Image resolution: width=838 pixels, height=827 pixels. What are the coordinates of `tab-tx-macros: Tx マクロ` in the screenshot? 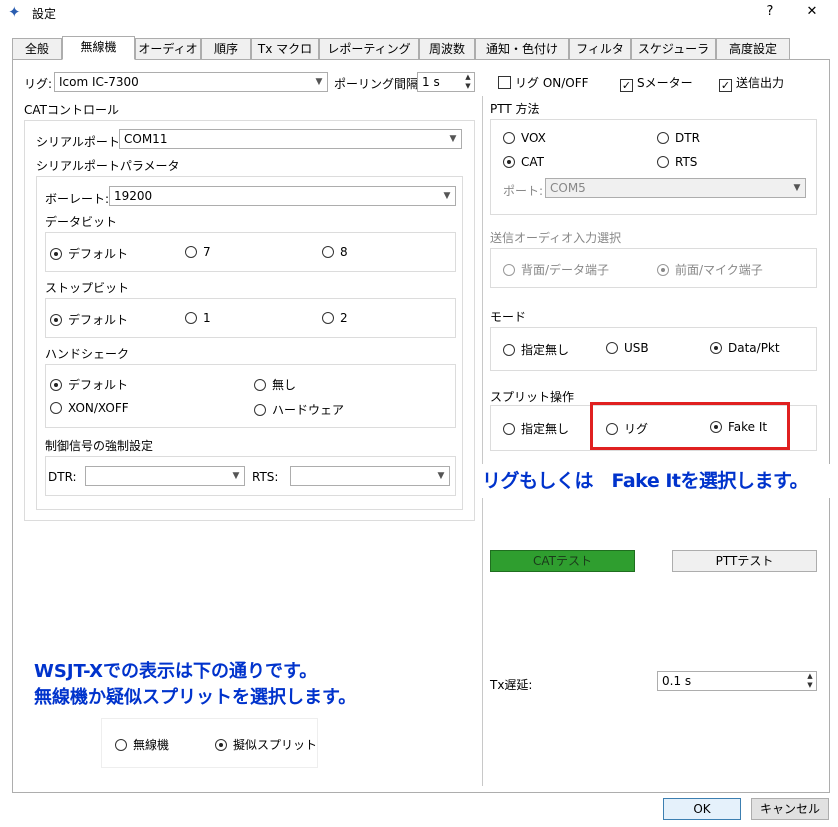 It's located at (285, 49).